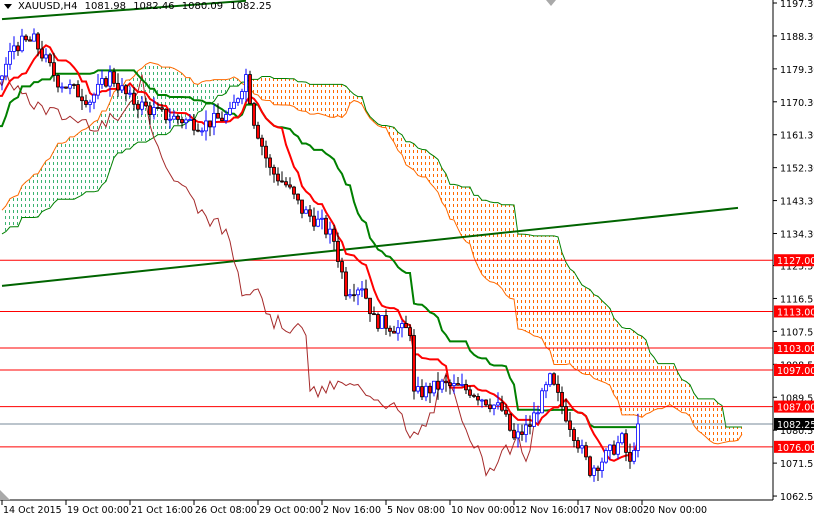  Describe the element at coordinates (8, 6) in the screenshot. I see `dropdown-triangle-icon` at that location.